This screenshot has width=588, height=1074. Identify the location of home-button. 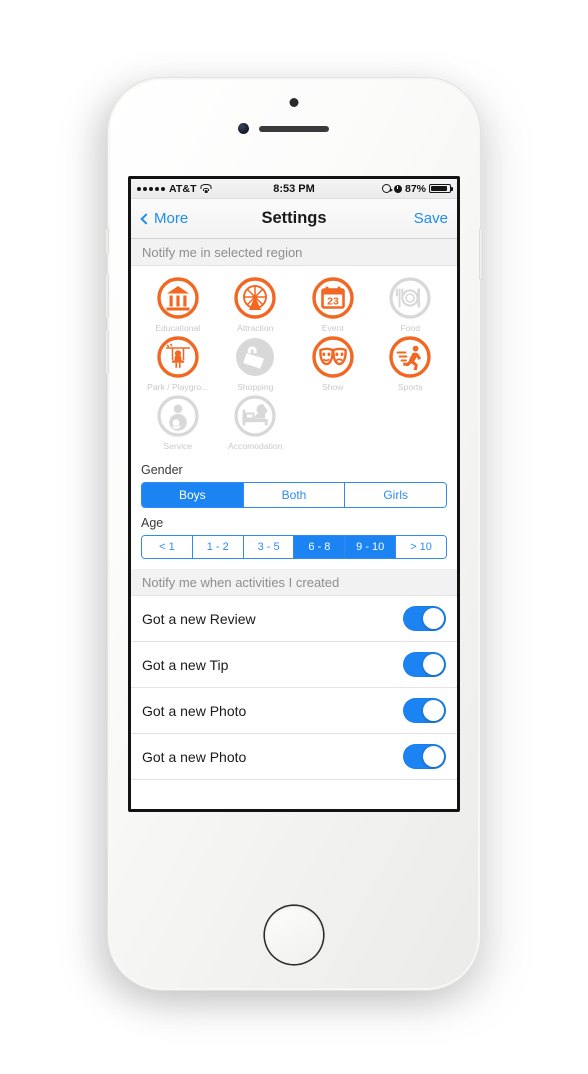
(294, 935).